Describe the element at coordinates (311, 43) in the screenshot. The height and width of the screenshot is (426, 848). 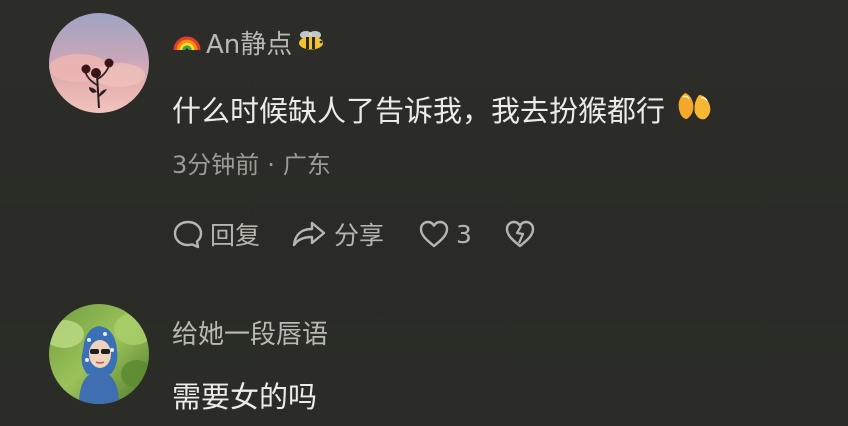
I see `bee-icon` at that location.